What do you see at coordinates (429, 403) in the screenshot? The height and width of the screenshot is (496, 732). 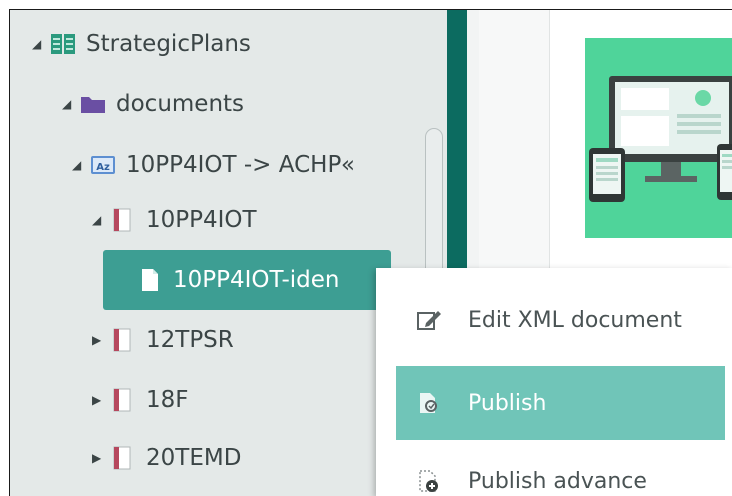 I see `publish-icon` at bounding box center [429, 403].